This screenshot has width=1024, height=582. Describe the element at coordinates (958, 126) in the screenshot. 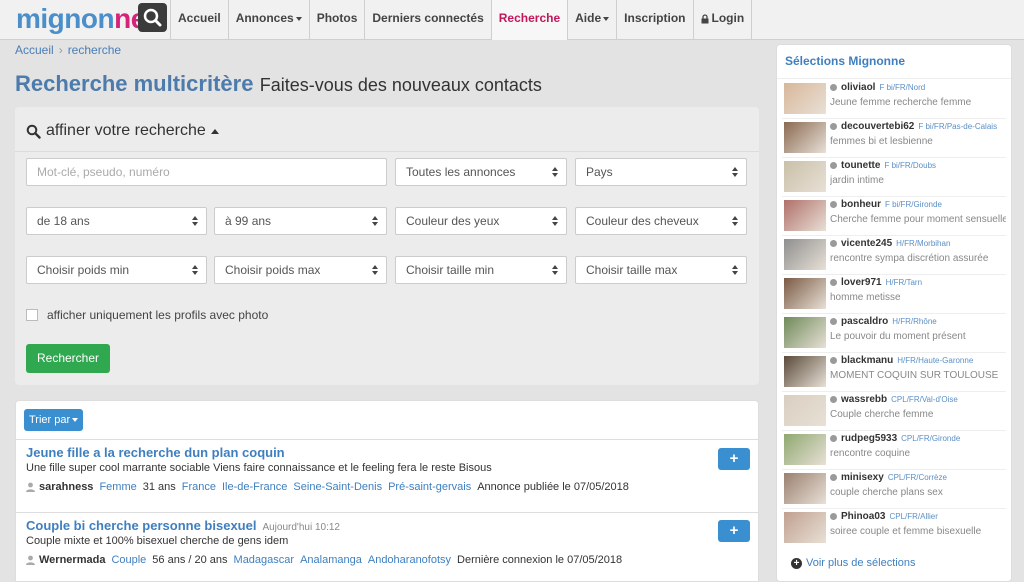

I see `profile-tags: F bi/FR/Pas-de-Calais` at that location.